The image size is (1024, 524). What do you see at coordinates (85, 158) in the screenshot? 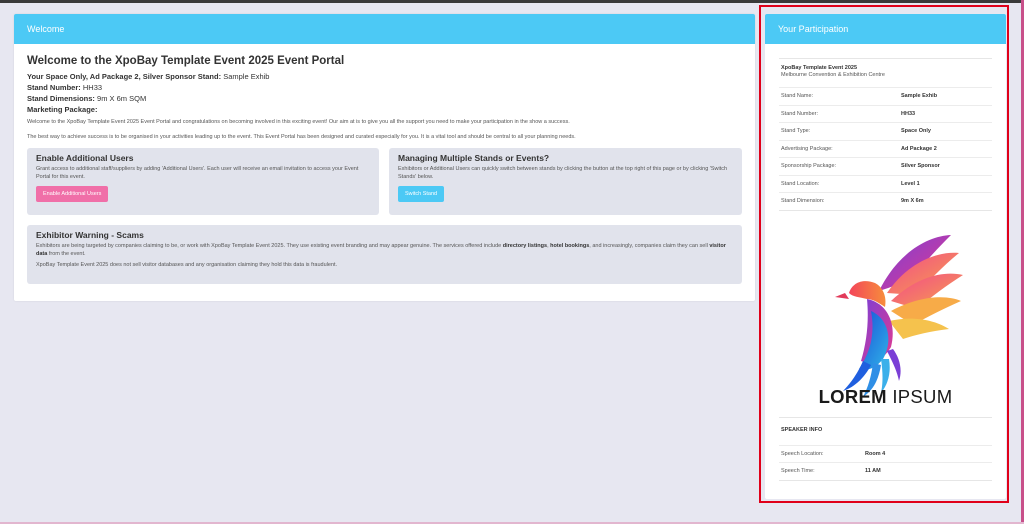
I see `additional-users-title: Enable Additional Users` at bounding box center [85, 158].